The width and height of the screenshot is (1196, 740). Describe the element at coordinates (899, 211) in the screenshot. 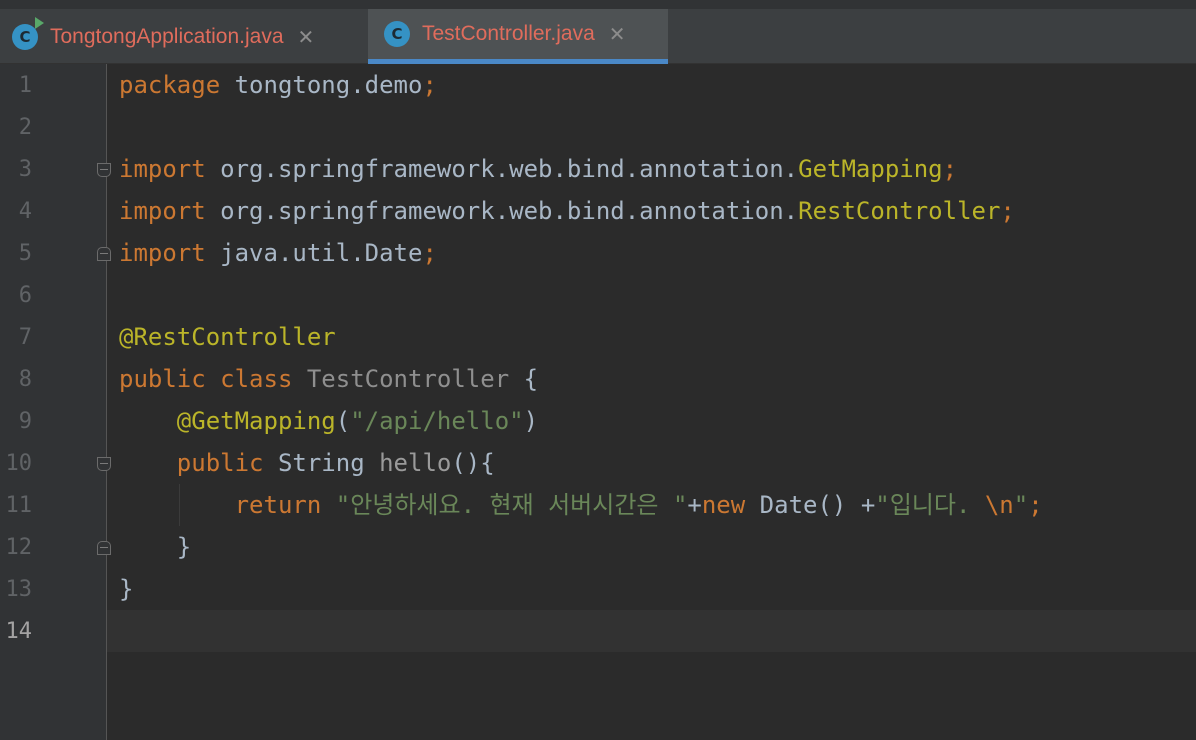

I see `imported-class: RestController` at that location.